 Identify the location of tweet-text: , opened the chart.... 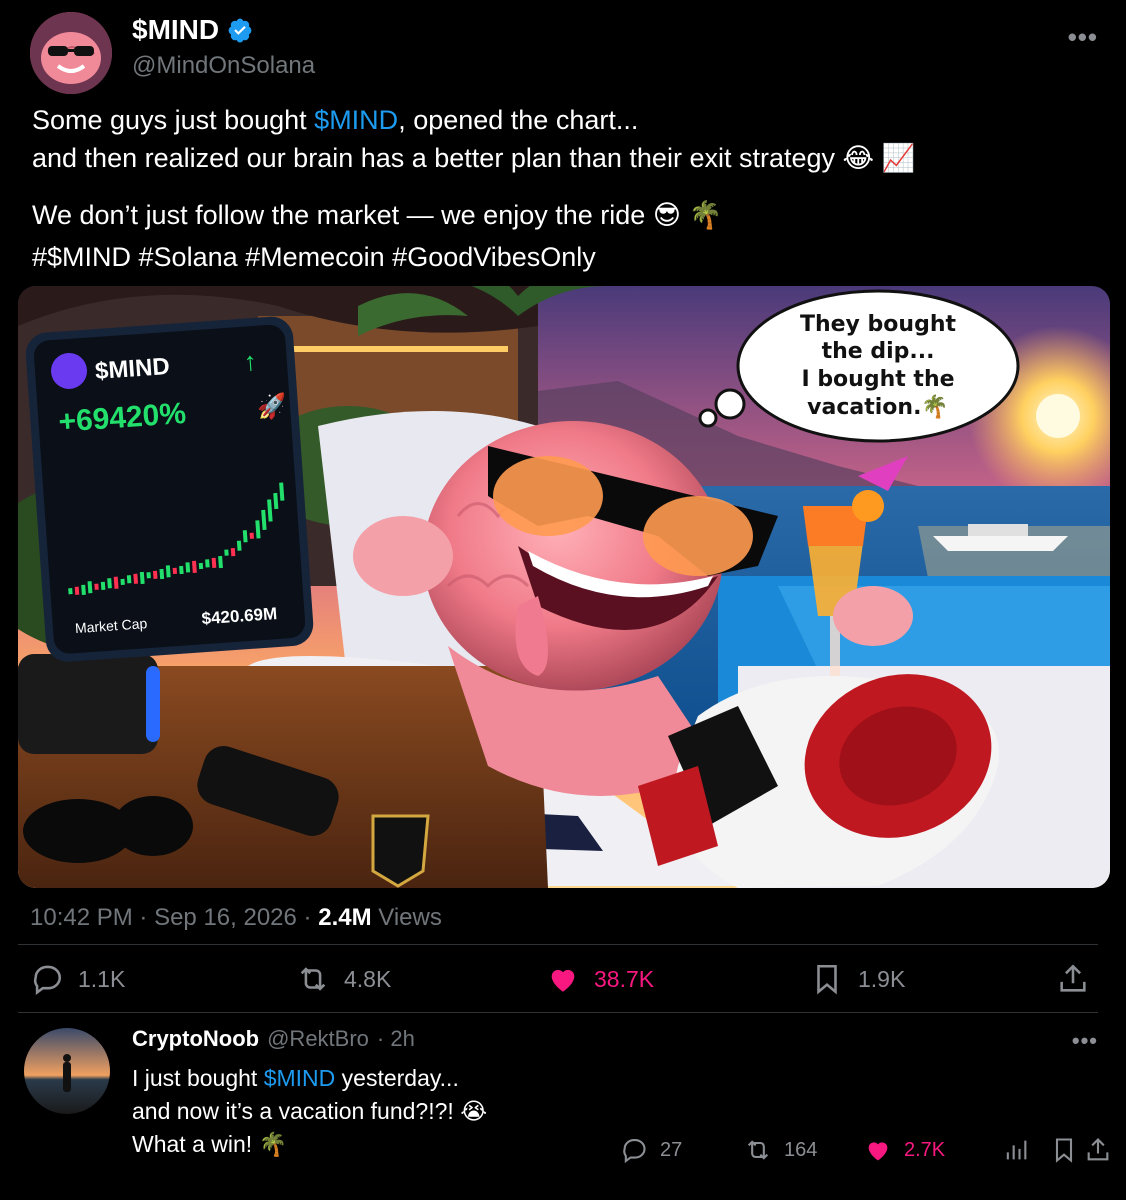
(518, 120).